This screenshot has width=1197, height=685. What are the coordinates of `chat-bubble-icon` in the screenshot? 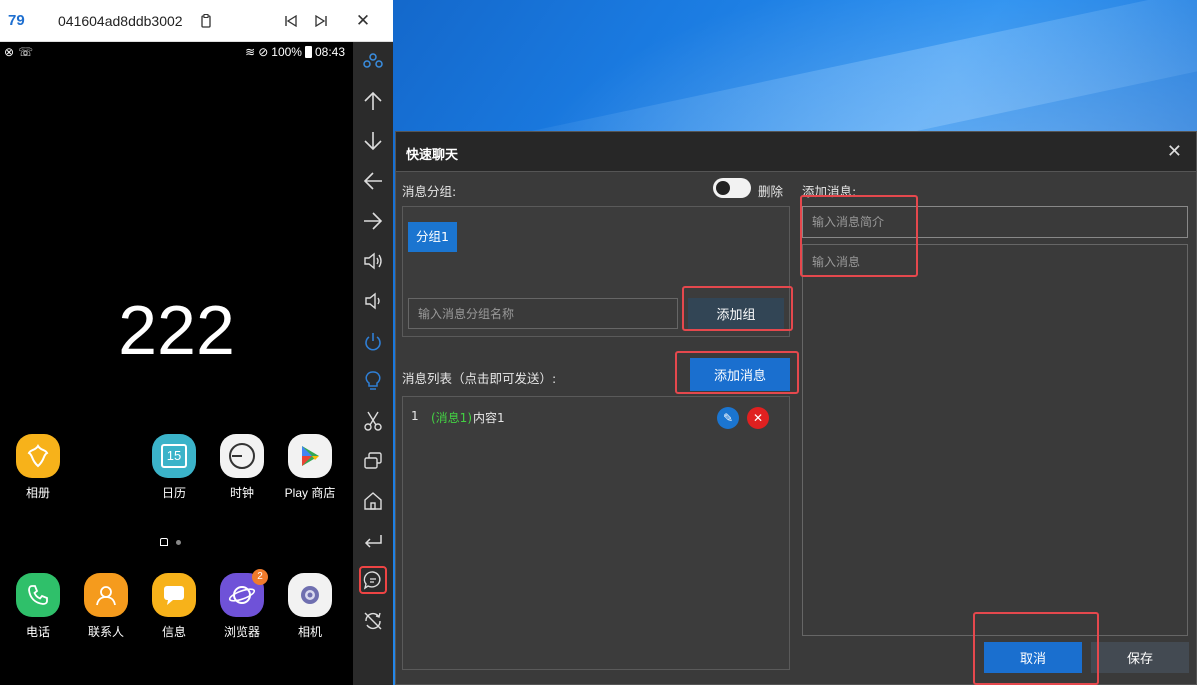 It's located at (372, 580).